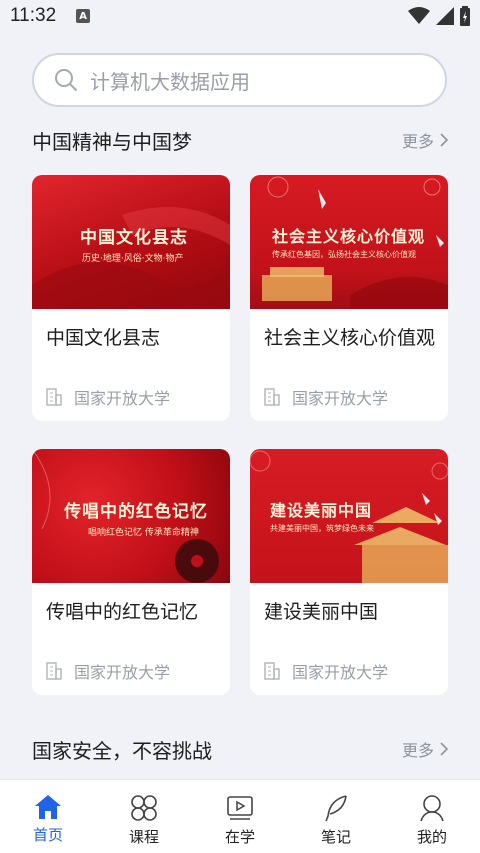 Image resolution: width=480 pixels, height=853 pixels. I want to click on status-time: 11:32, so click(33, 15).